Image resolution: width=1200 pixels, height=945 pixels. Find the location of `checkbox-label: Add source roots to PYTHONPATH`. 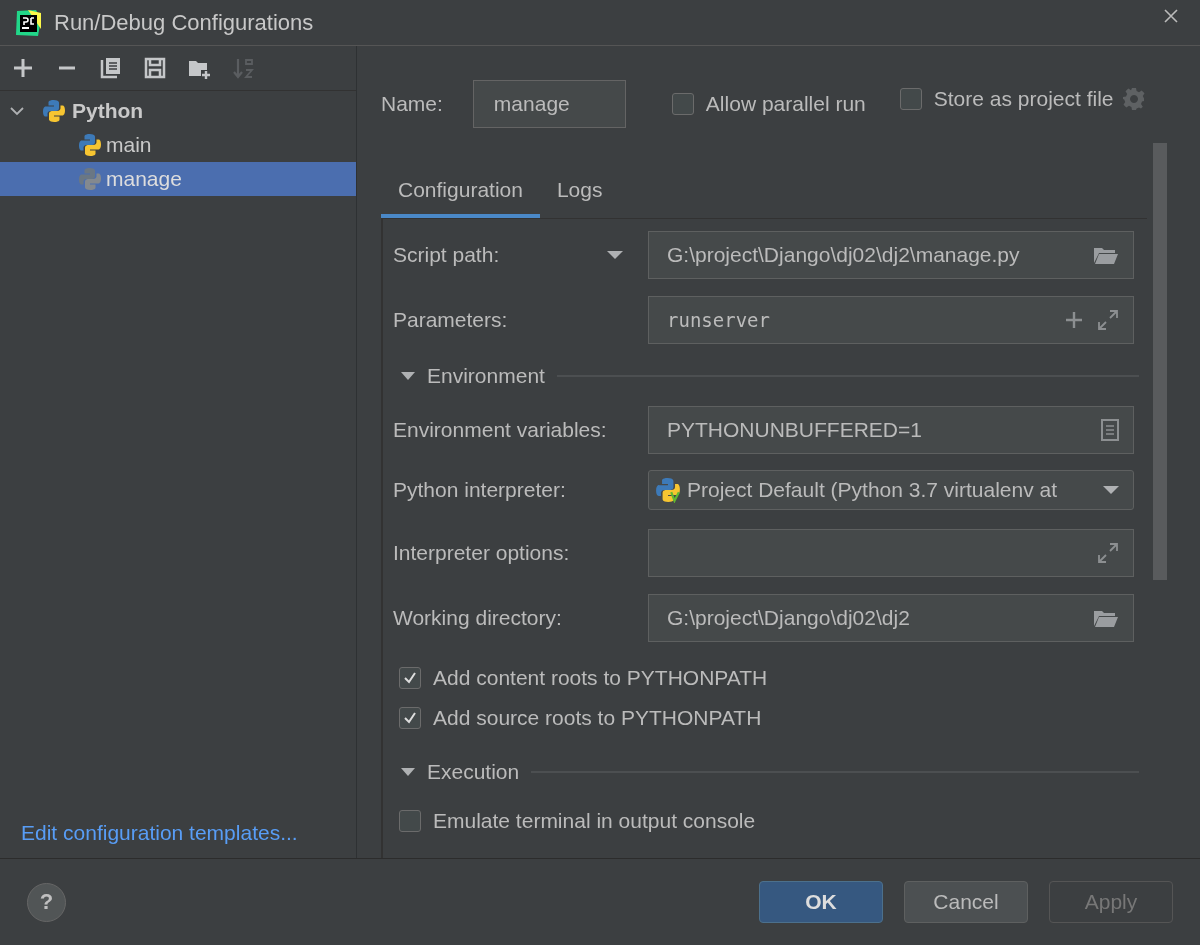

checkbox-label: Add source roots to PYTHONPATH is located at coordinates (597, 718).